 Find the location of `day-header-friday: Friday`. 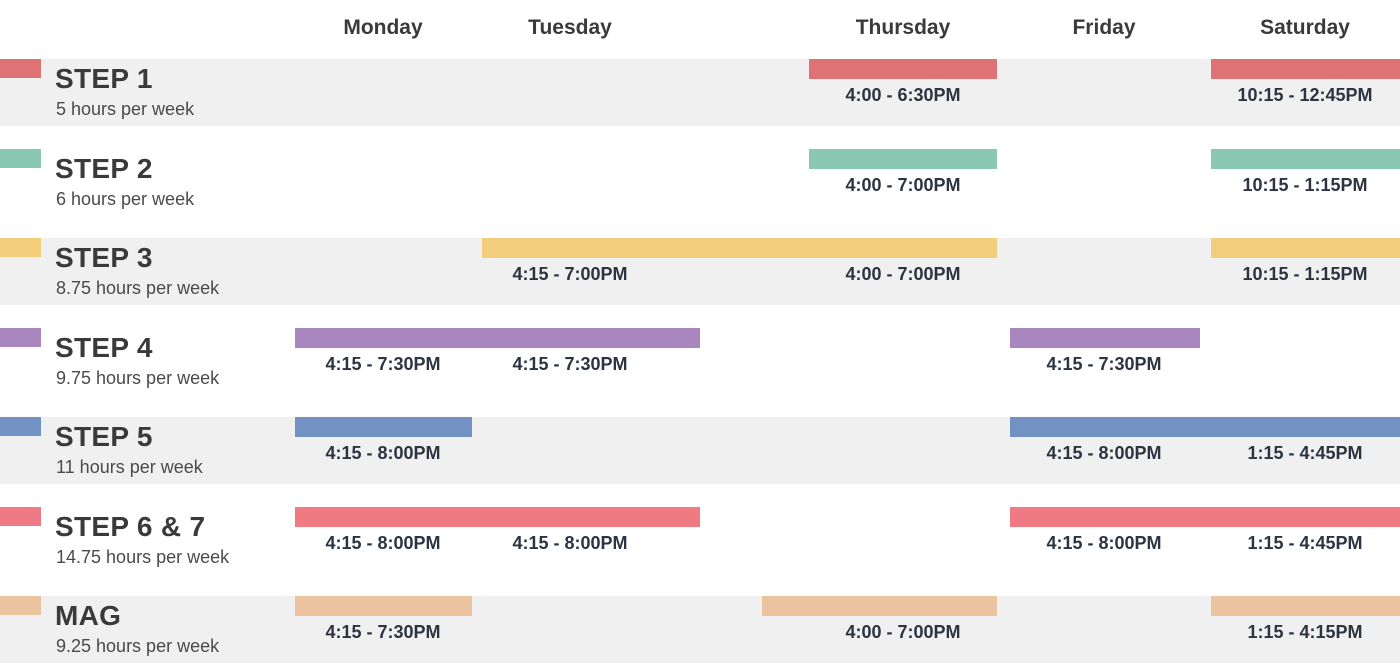

day-header-friday: Friday is located at coordinates (1104, 27).